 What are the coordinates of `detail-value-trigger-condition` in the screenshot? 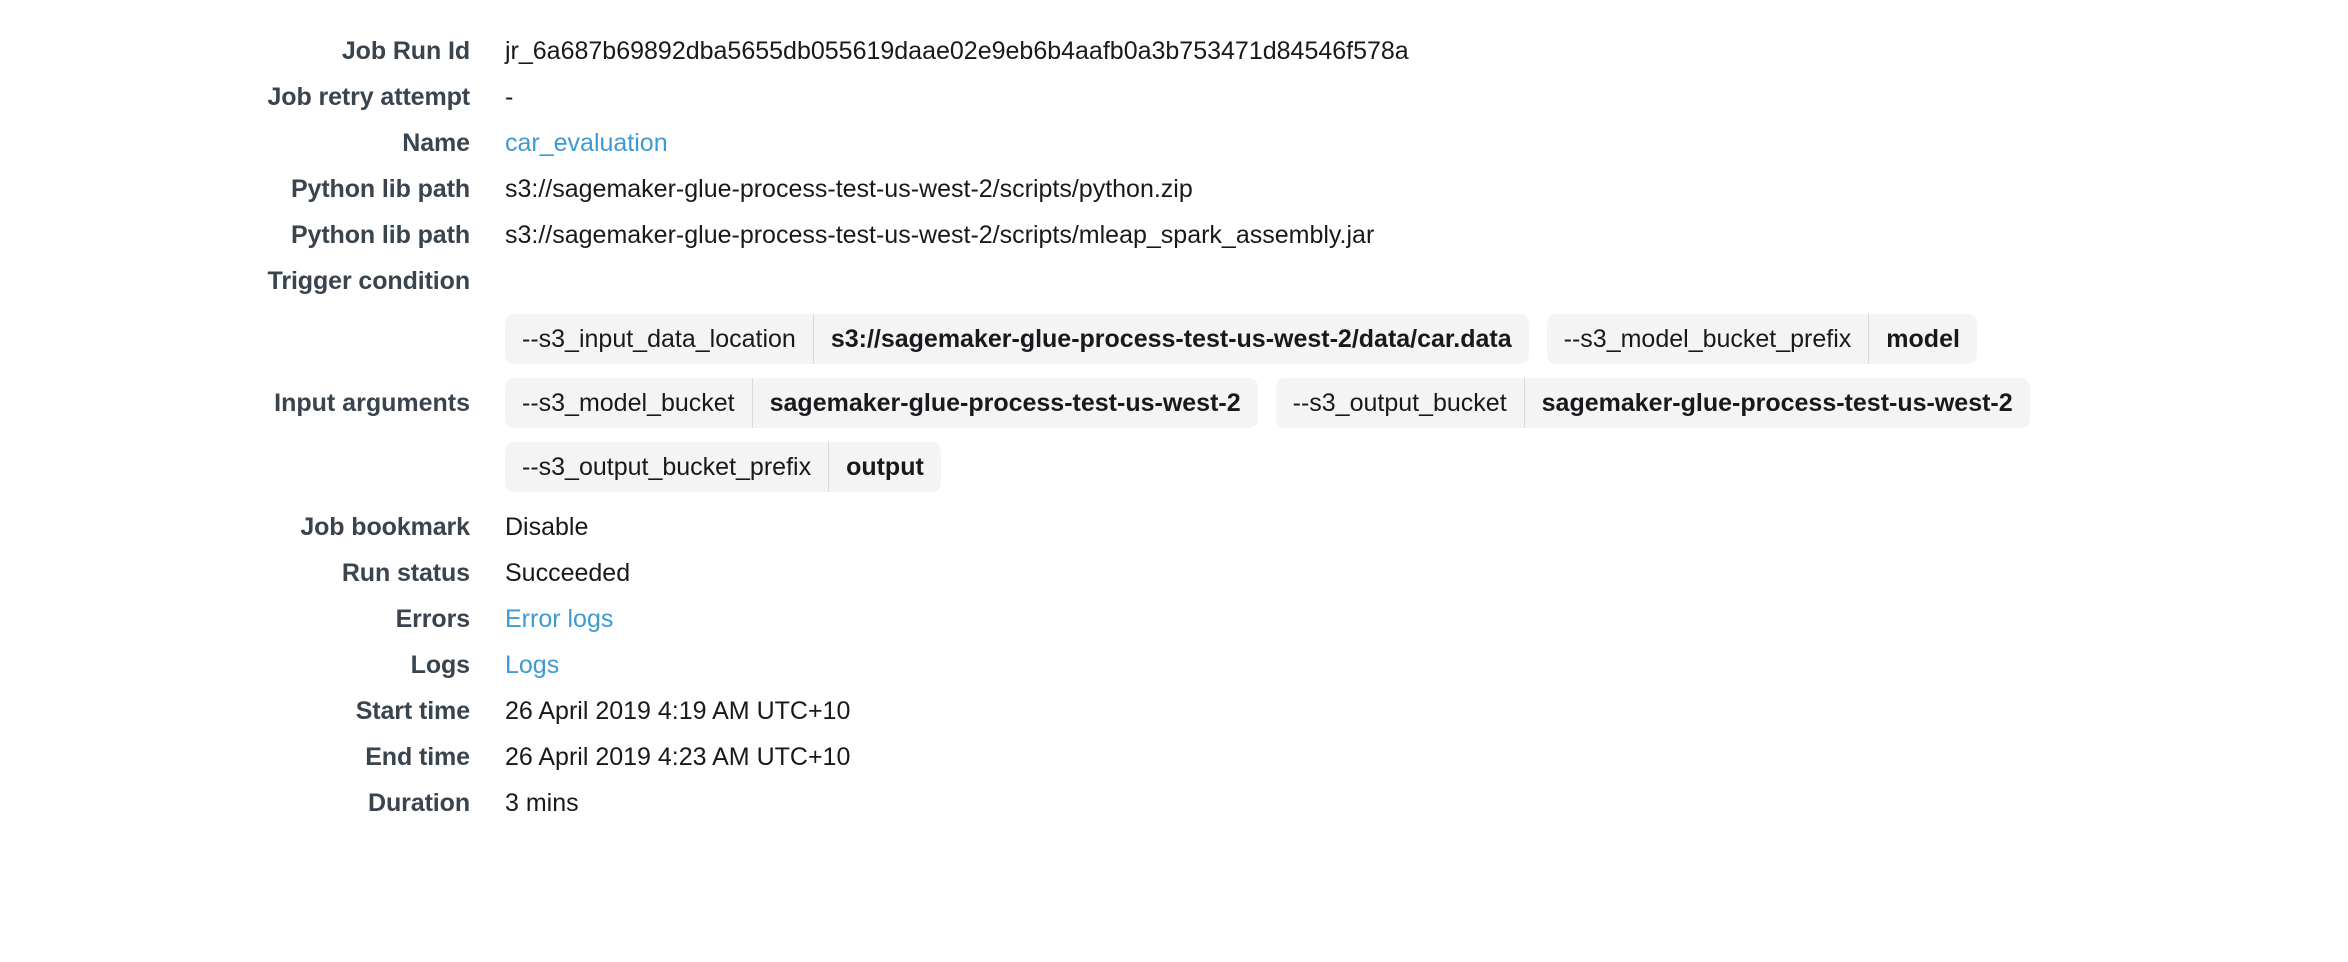 It's located at (1409, 281).